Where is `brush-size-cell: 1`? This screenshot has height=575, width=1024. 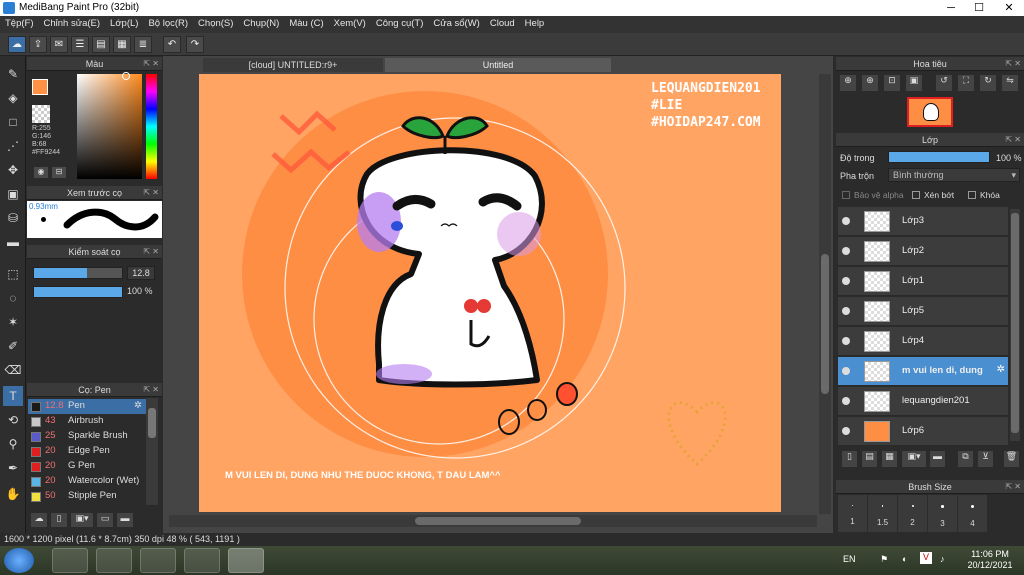 brush-size-cell: 1 is located at coordinates (852, 513).